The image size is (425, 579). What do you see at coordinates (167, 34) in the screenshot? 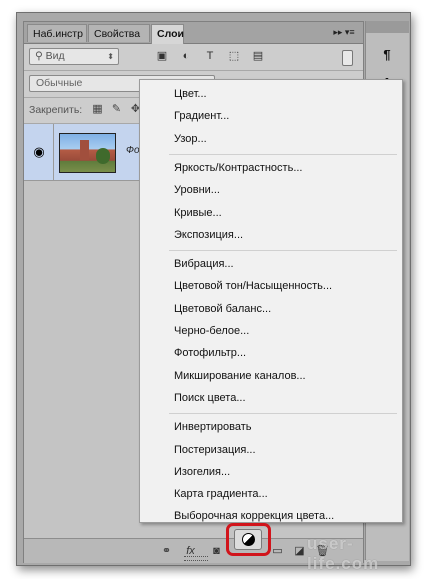
I see `tab-layers: Слои` at bounding box center [167, 34].